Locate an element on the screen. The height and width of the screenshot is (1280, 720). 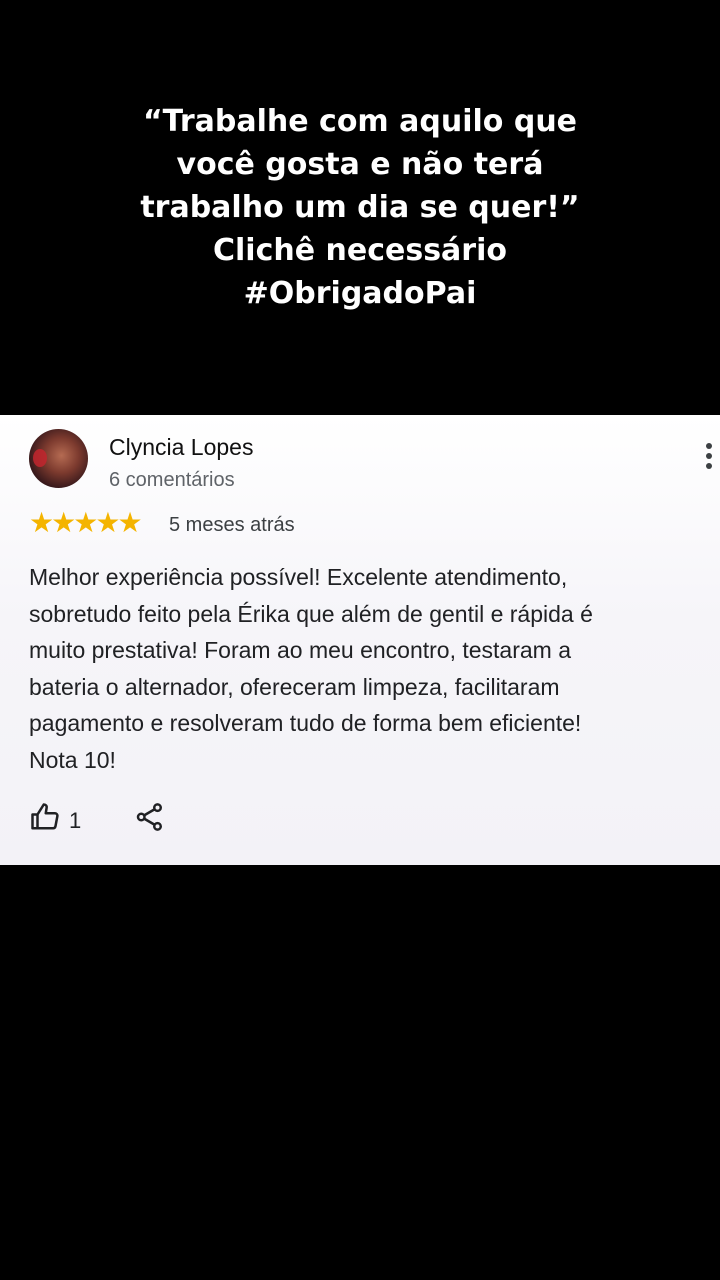
reviewer-review-count: 6 comentários is located at coordinates (172, 480).